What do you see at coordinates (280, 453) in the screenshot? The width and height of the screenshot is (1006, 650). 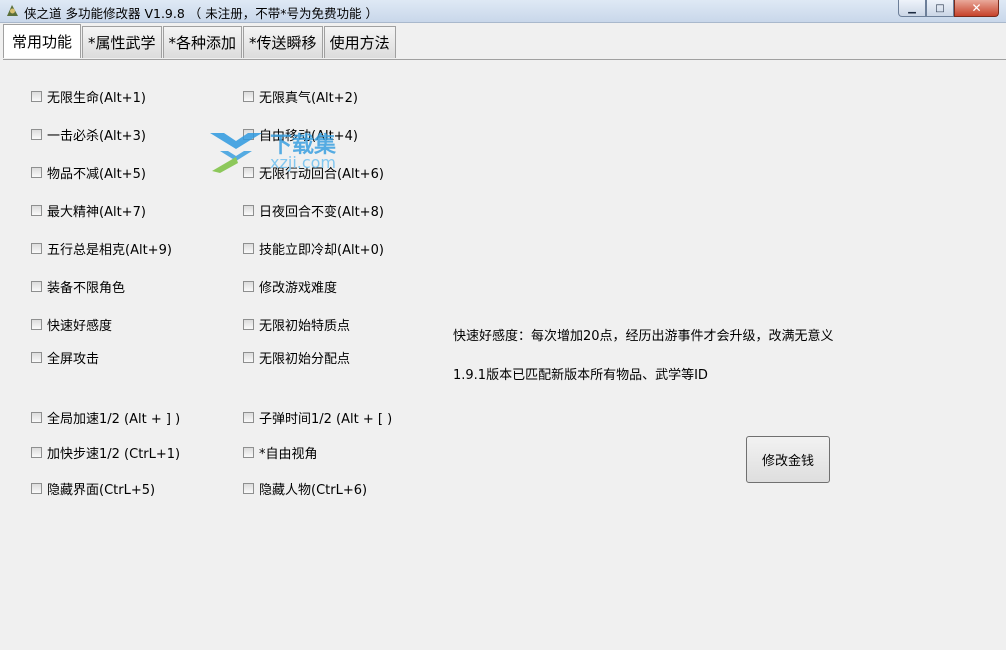 I see `checkbox-free-camera: *自由视角` at bounding box center [280, 453].